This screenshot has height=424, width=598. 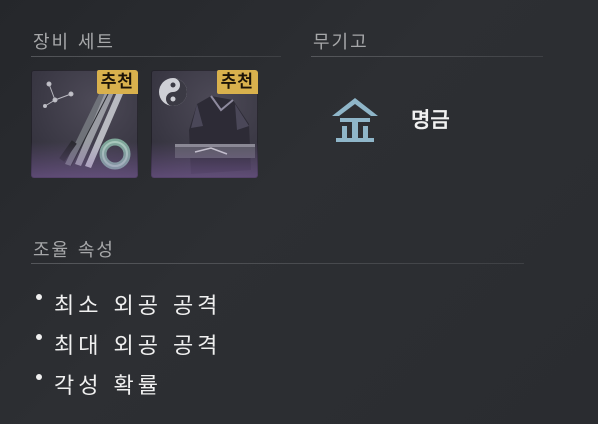 I want to click on stat-item: 최소 외공 공격, so click(x=128, y=308).